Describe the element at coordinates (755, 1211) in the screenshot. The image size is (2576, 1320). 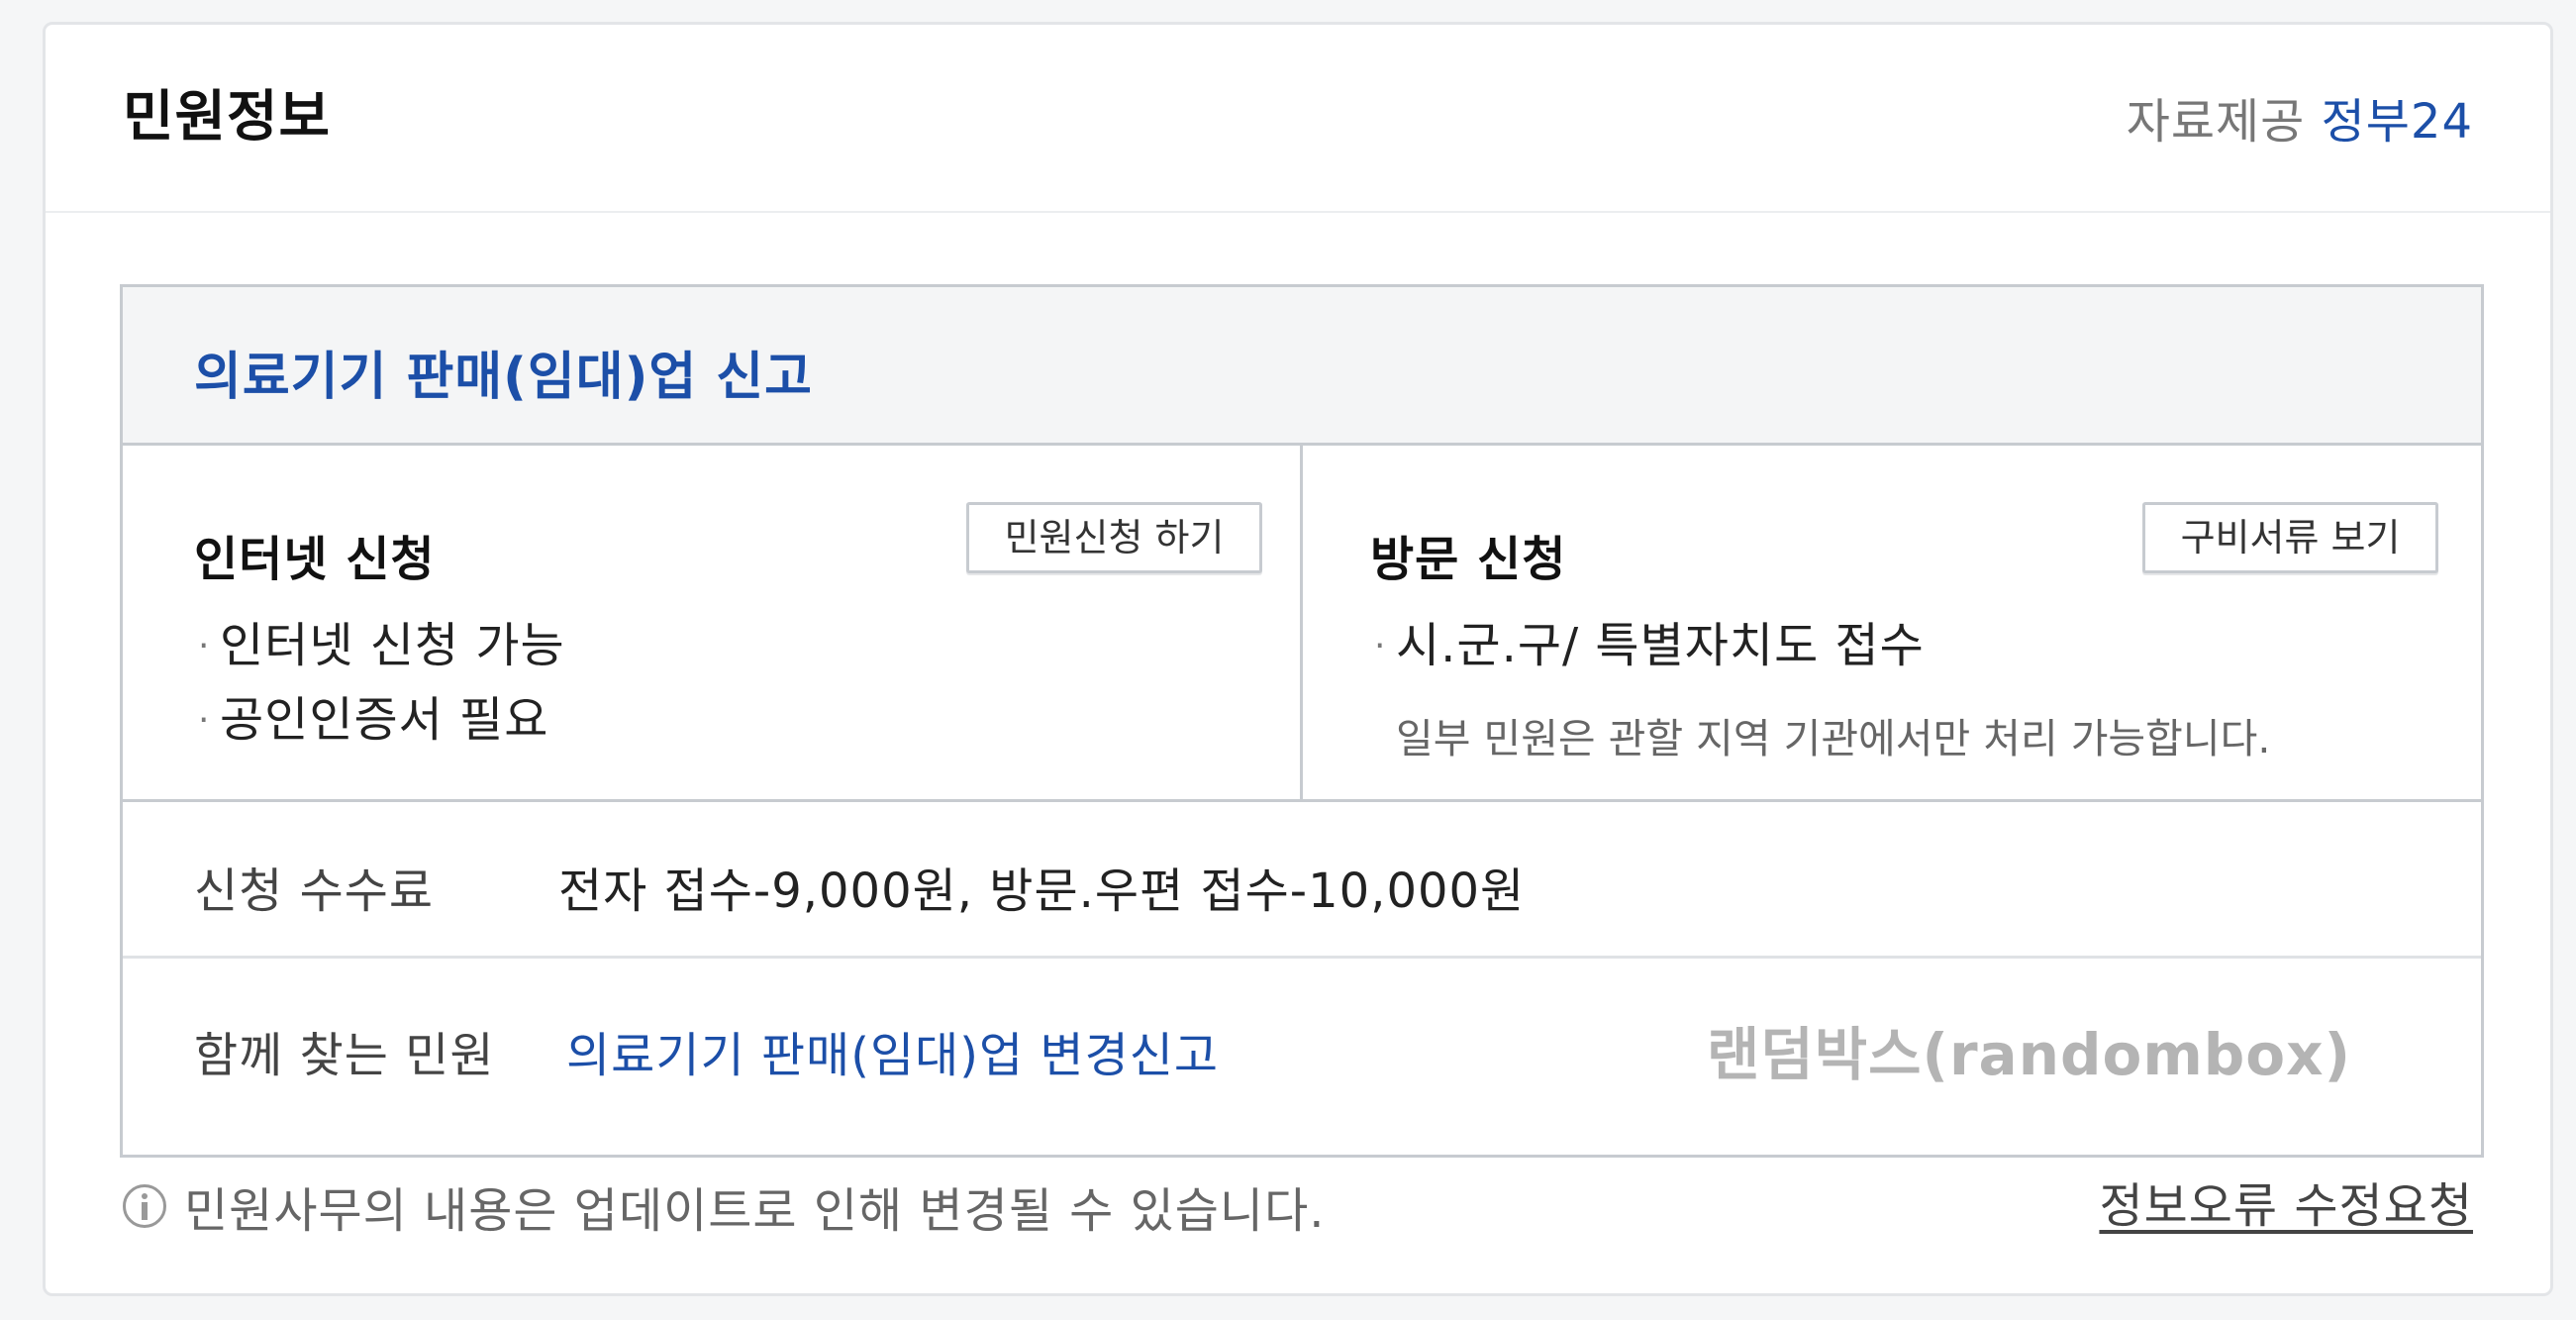
I see `update-notice-text: 민원사무의 내용은 업데이트로 인해 변경될 수 있습니다.` at that location.